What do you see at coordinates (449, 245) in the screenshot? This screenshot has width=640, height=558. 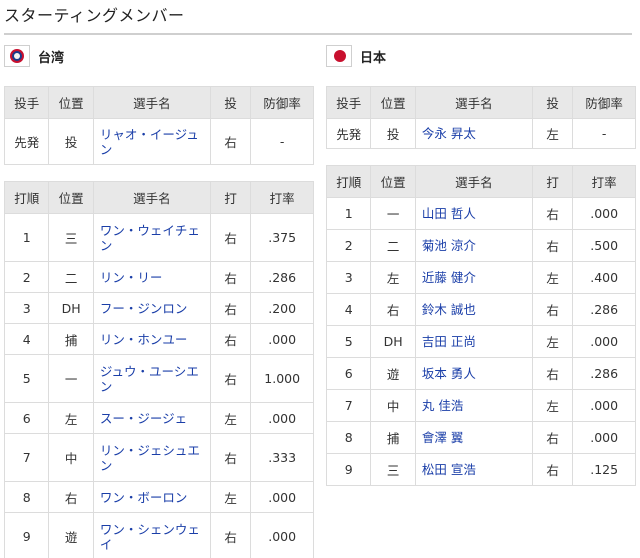 I see `player-name-link: 菊池 涼介` at bounding box center [449, 245].